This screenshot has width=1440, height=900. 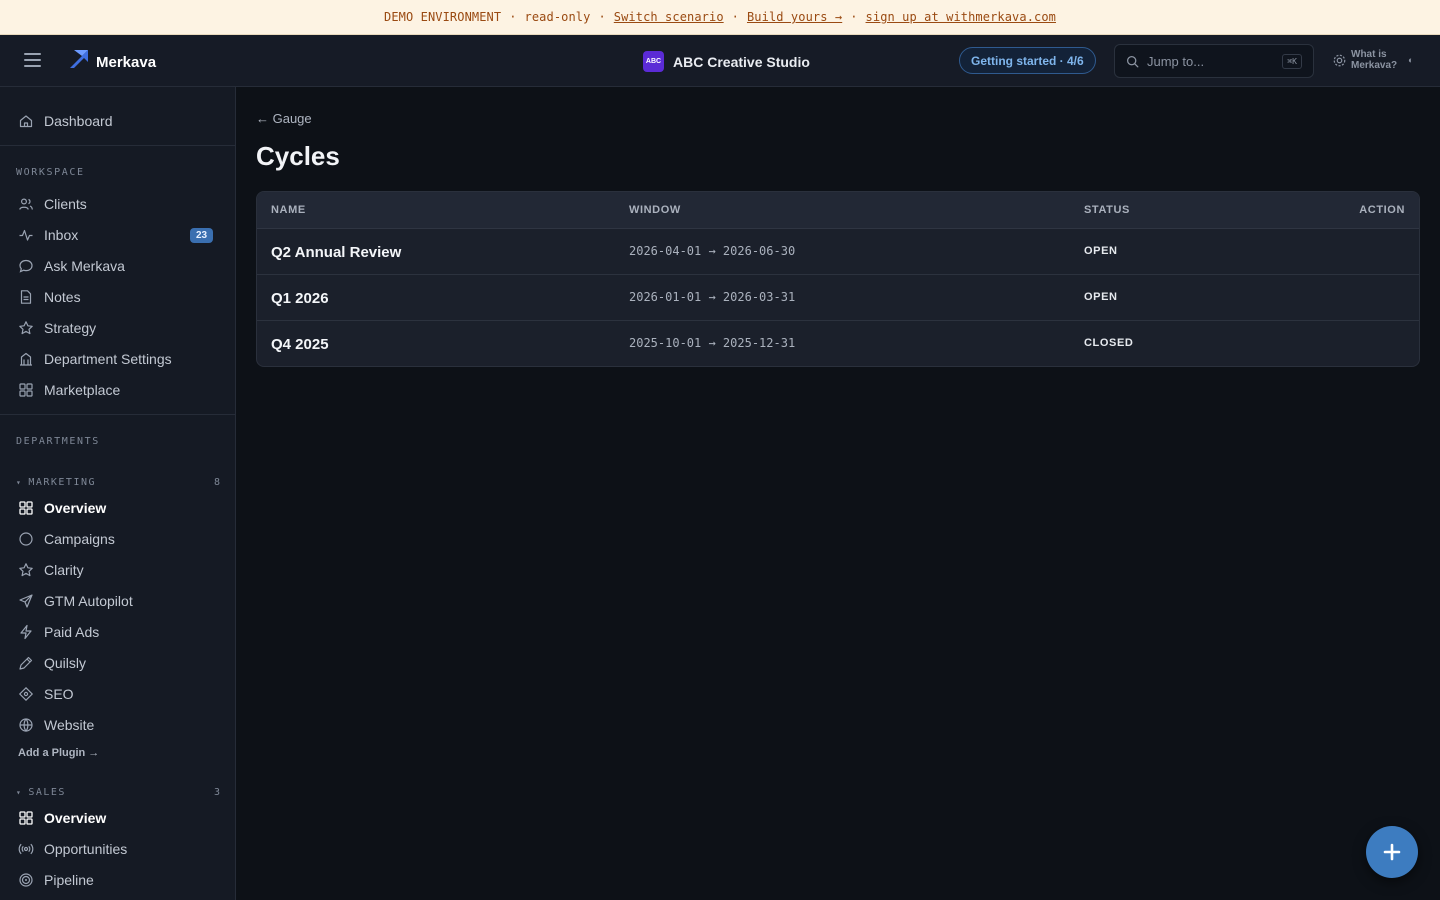 I want to click on switch-scenario-link: Switch scenario, so click(x=669, y=17).